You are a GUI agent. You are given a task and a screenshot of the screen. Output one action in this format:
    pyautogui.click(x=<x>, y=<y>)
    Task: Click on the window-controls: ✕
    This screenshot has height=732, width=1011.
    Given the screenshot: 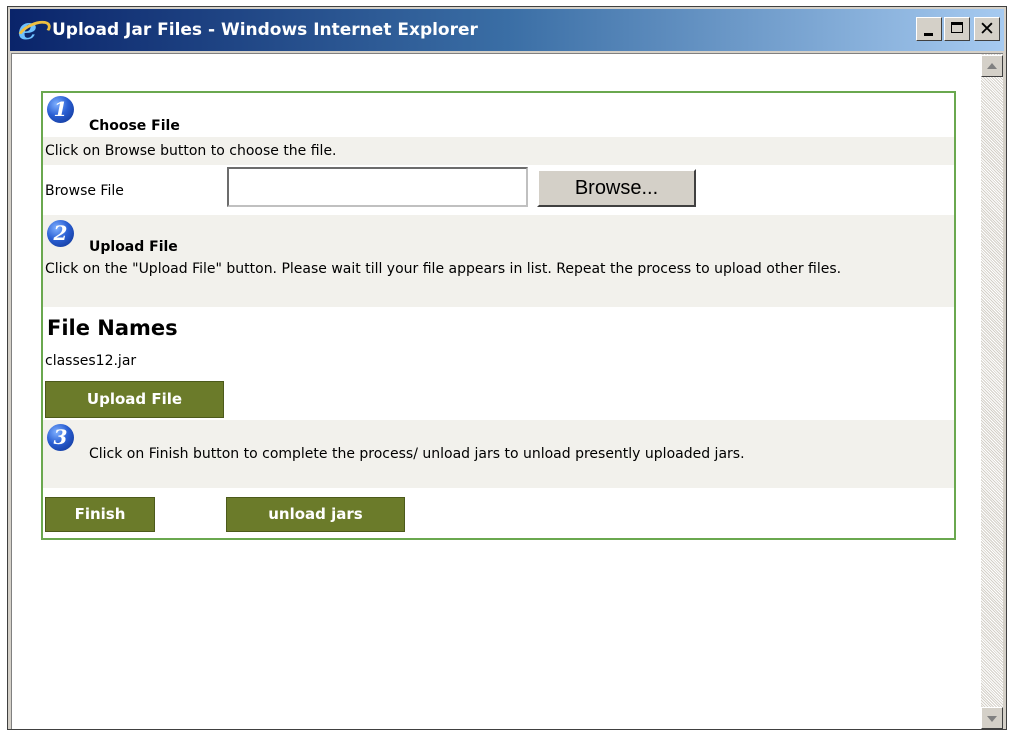 What is the action you would take?
    pyautogui.click(x=958, y=29)
    